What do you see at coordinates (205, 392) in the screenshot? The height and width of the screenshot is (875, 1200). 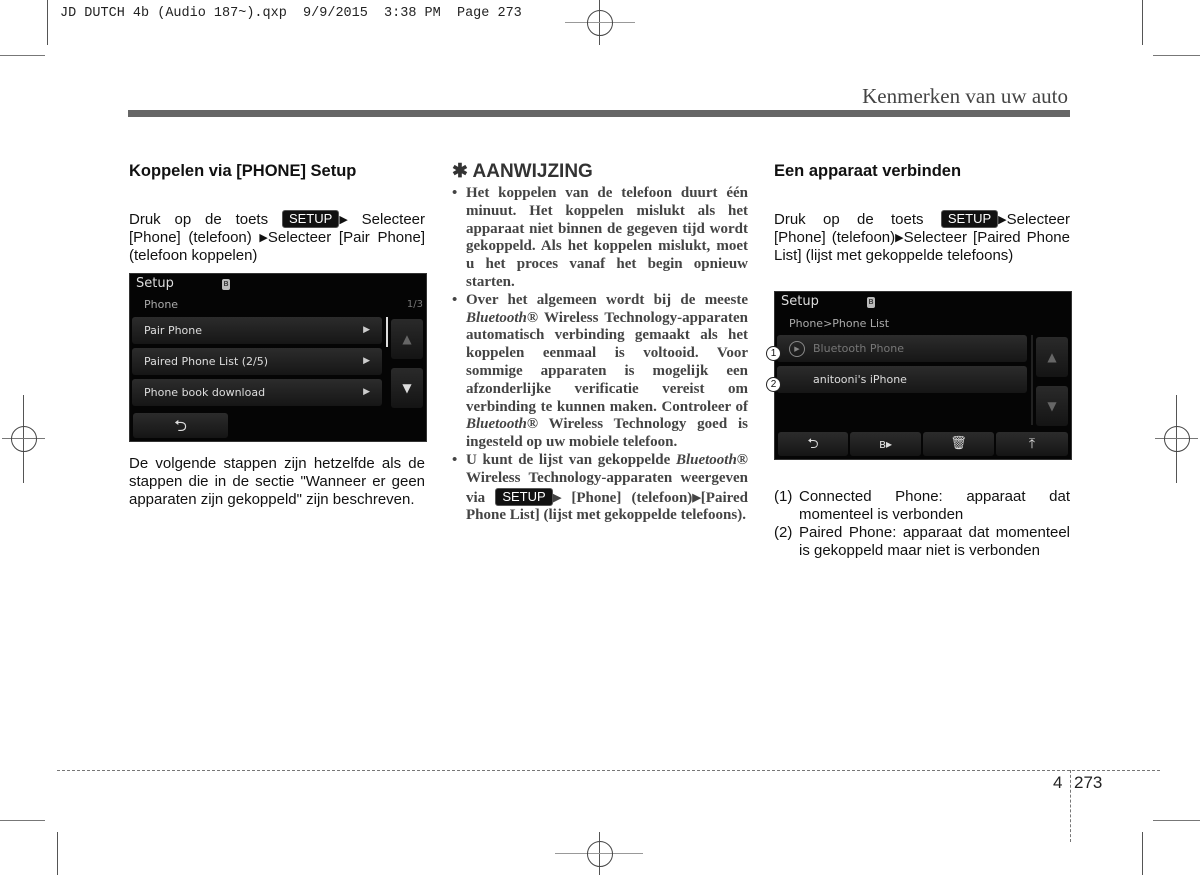 I see `menu-item-label: Phone book download` at bounding box center [205, 392].